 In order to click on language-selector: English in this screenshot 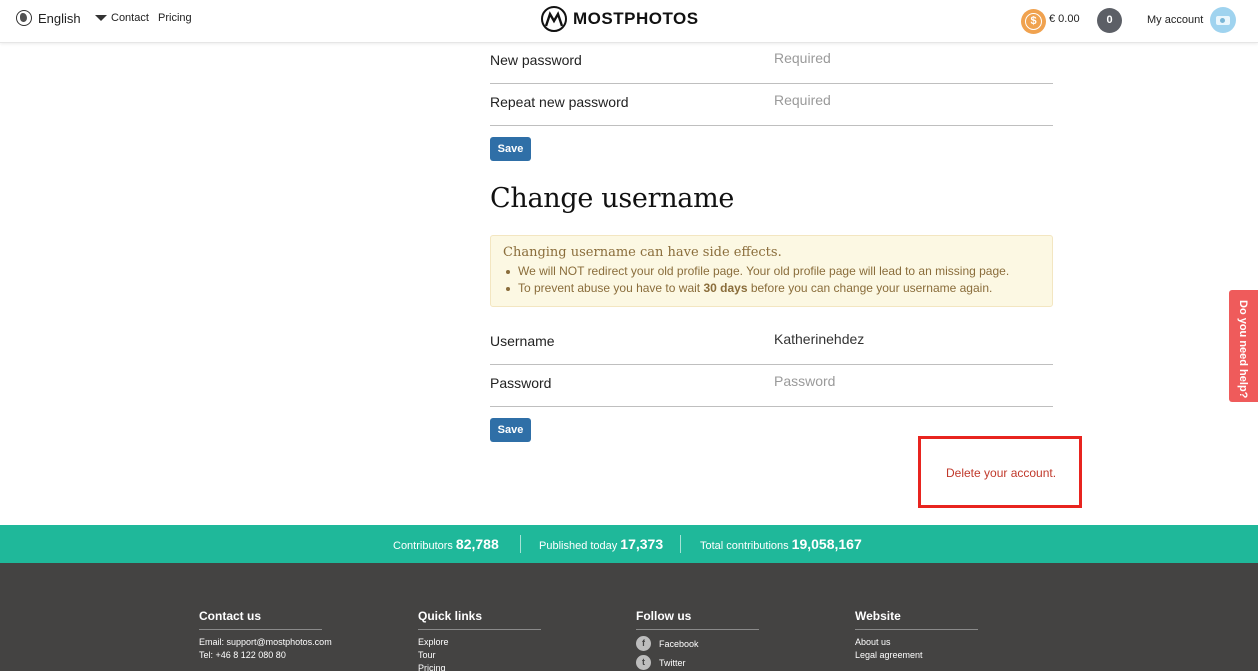, I will do `click(61, 18)`.